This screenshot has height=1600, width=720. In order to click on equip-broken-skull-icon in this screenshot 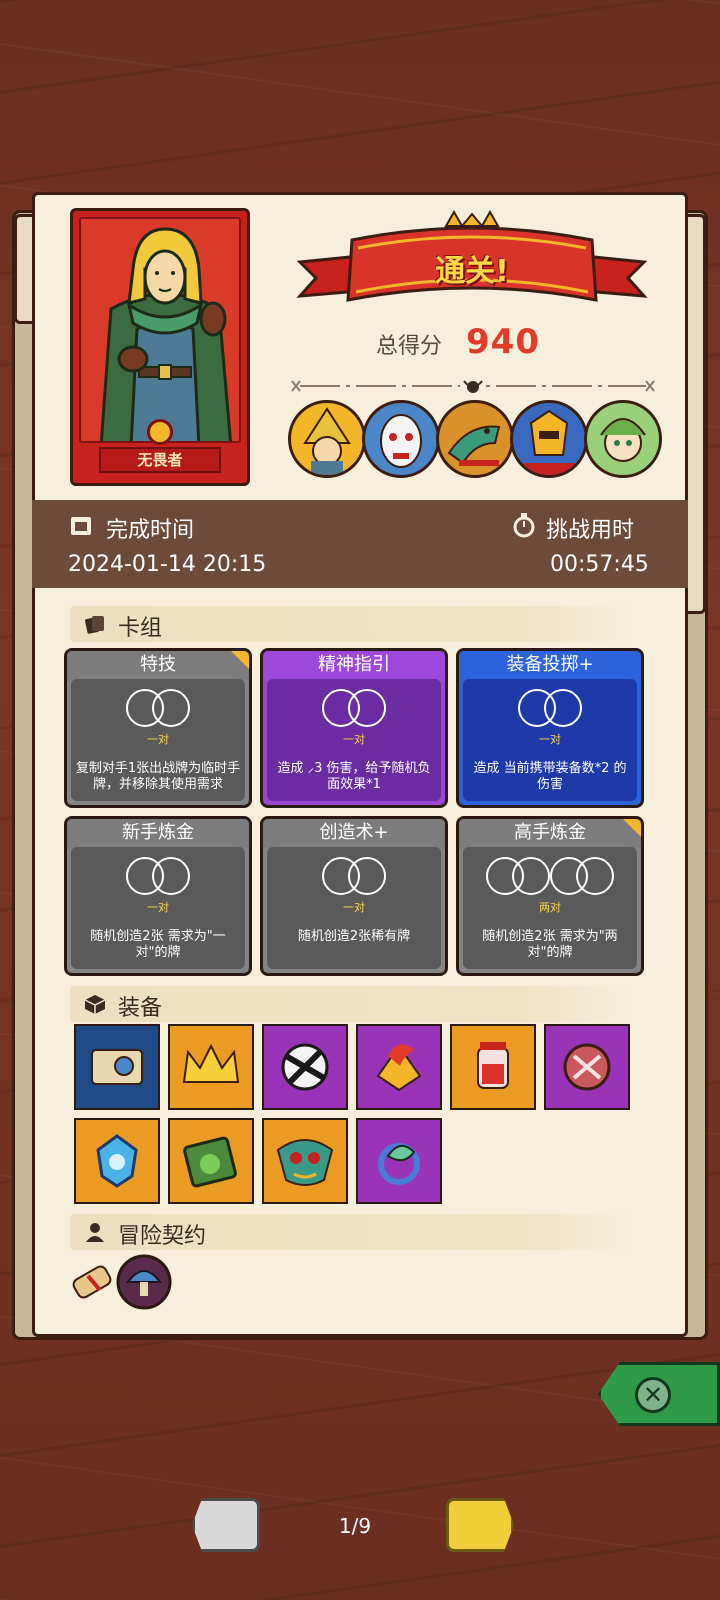, I will do `click(305, 1067)`.